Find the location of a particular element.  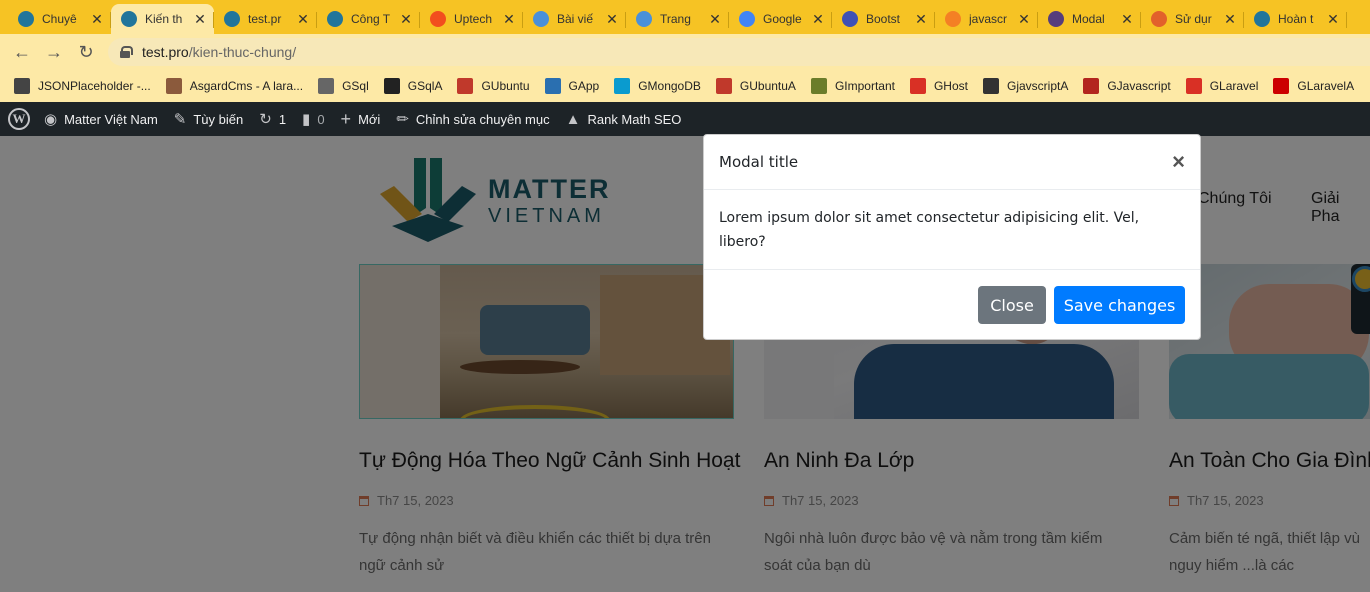

close-button: Close is located at coordinates (1012, 305).